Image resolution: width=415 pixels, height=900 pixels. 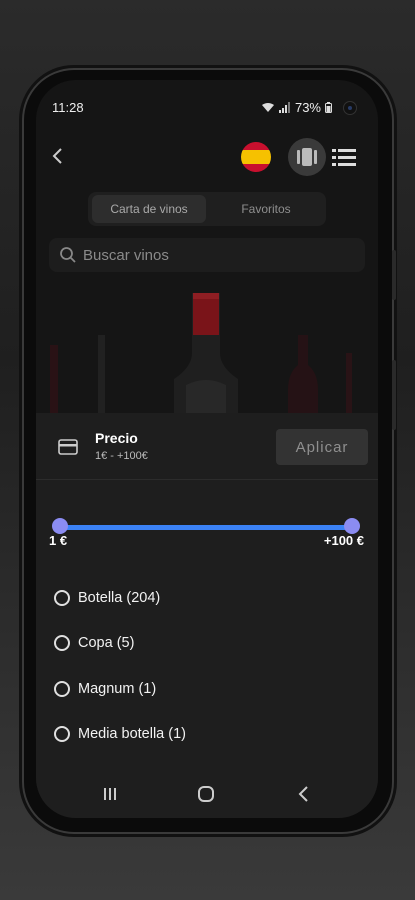 I want to click on filter-subtitle: 1€ - +100€, so click(x=121, y=456).